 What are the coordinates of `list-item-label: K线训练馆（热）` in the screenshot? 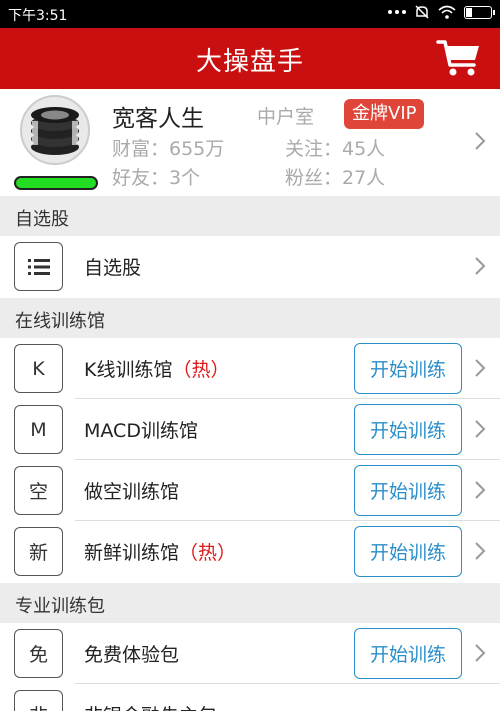 It's located at (157, 370).